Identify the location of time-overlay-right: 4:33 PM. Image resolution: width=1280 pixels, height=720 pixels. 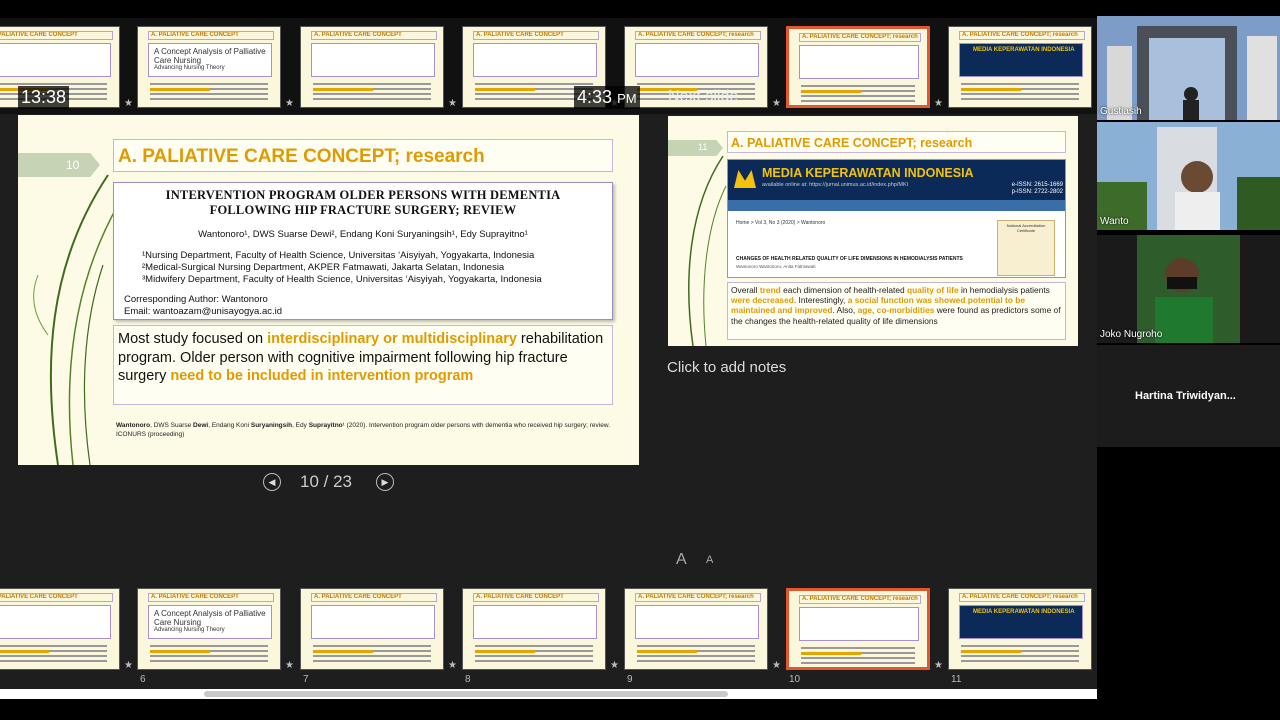
(607, 97).